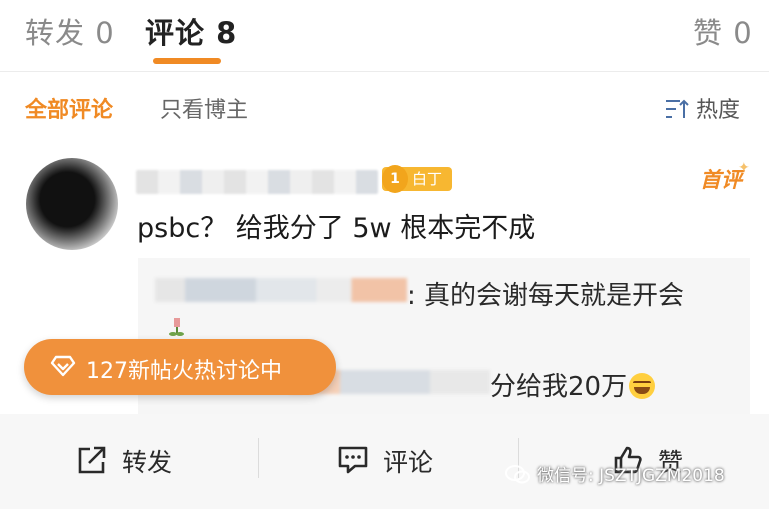  I want to click on flower-icon, so click(176, 327).